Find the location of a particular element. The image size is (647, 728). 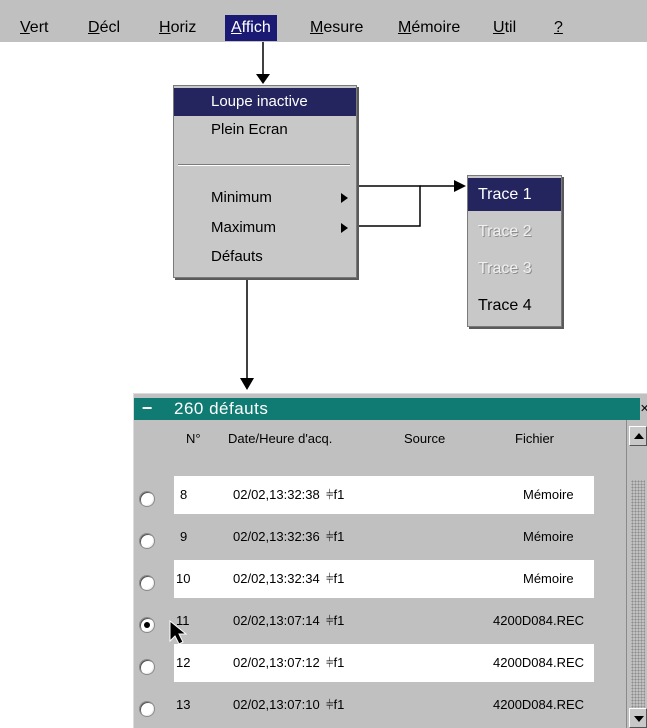

table-row: 8 02/02,13:32:38 ⫩f1 Mémoire is located at coordinates (384, 495).